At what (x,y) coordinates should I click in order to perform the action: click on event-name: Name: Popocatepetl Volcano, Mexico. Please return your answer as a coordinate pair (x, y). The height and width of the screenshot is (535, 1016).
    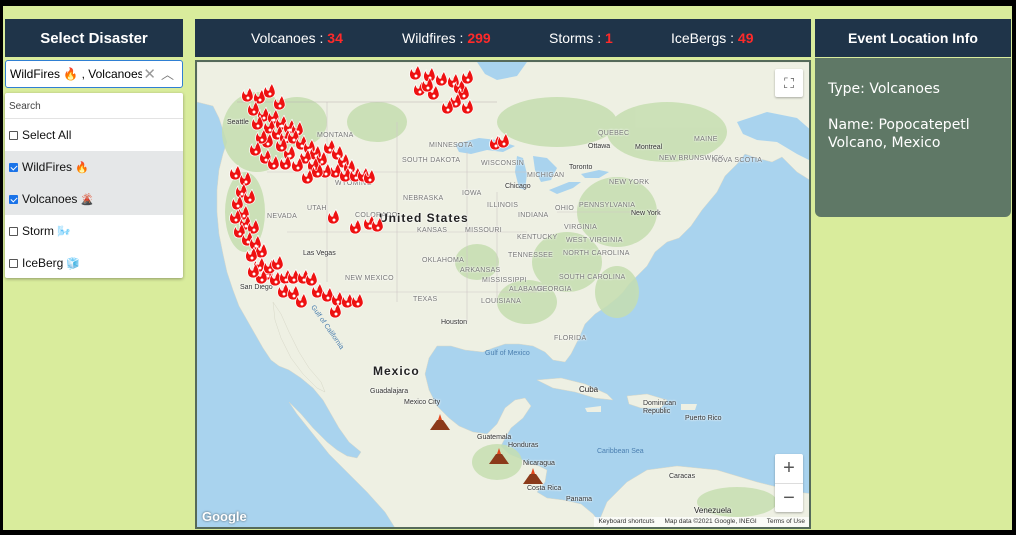
    Looking at the image, I should click on (899, 134).